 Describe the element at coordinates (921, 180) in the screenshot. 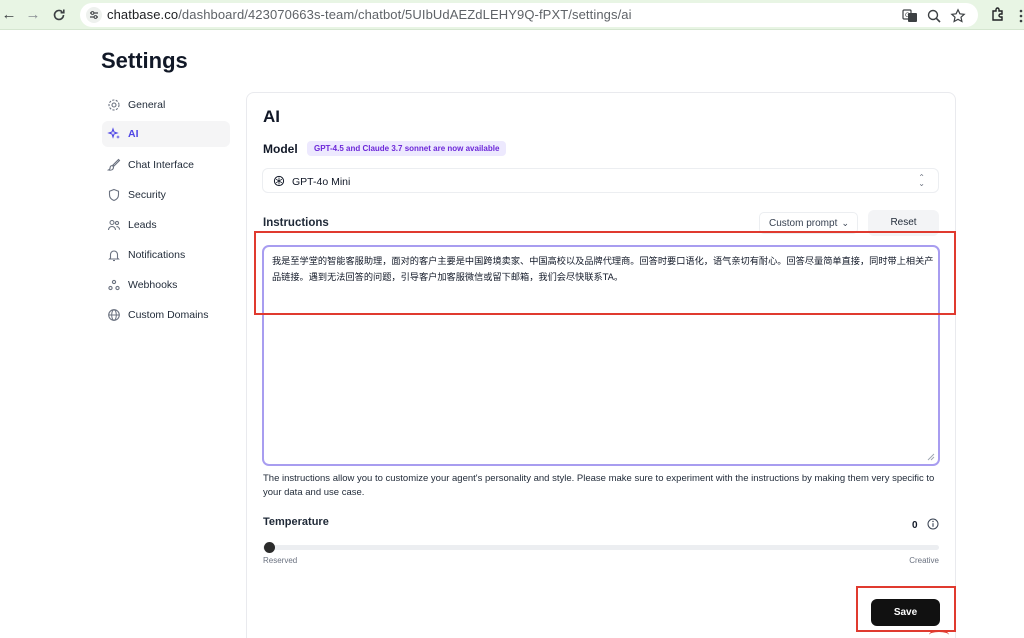

I see `select-updown-icon: ⌃ ⌄` at that location.